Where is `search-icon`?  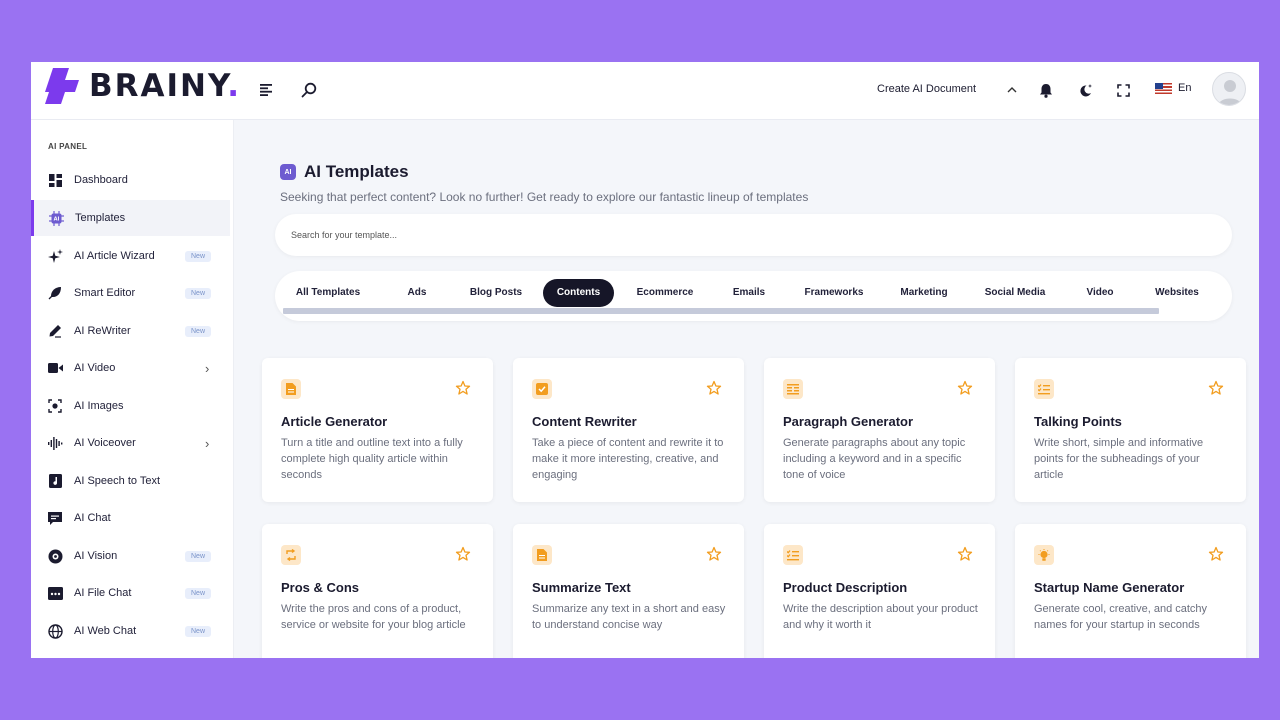 search-icon is located at coordinates (309, 90).